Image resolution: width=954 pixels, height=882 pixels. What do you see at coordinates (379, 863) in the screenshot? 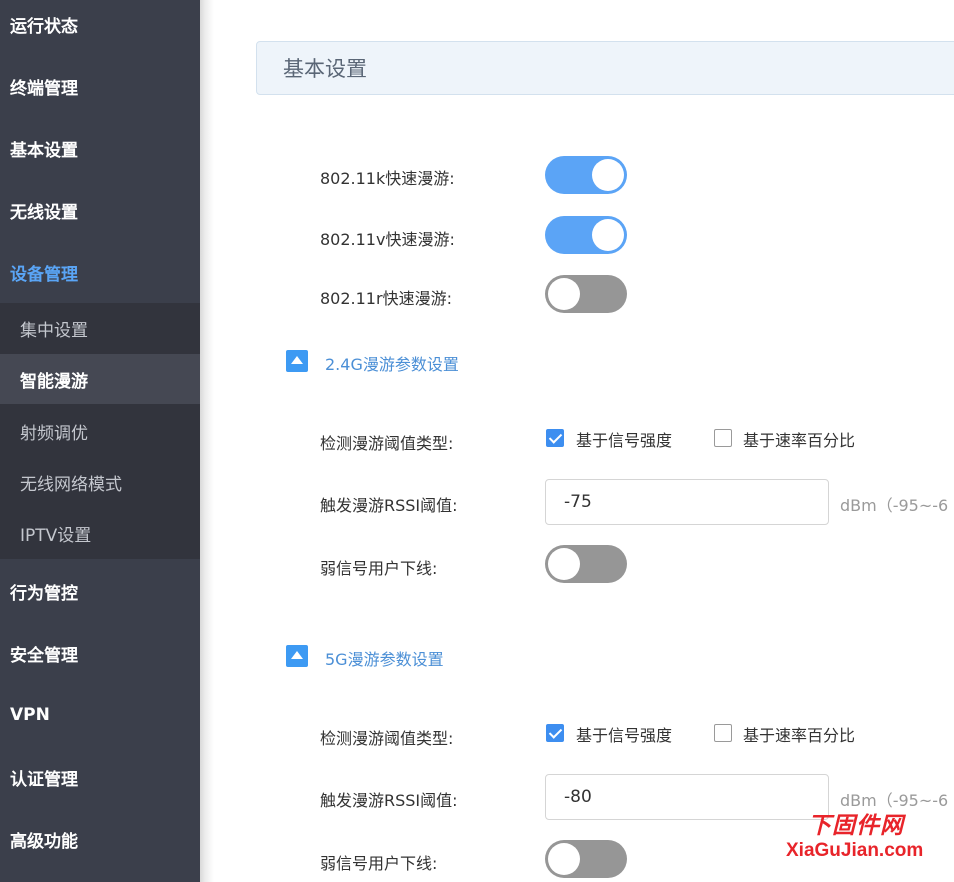
I see `weak-signal-label-5g: 弱信号用户下线:` at bounding box center [379, 863].